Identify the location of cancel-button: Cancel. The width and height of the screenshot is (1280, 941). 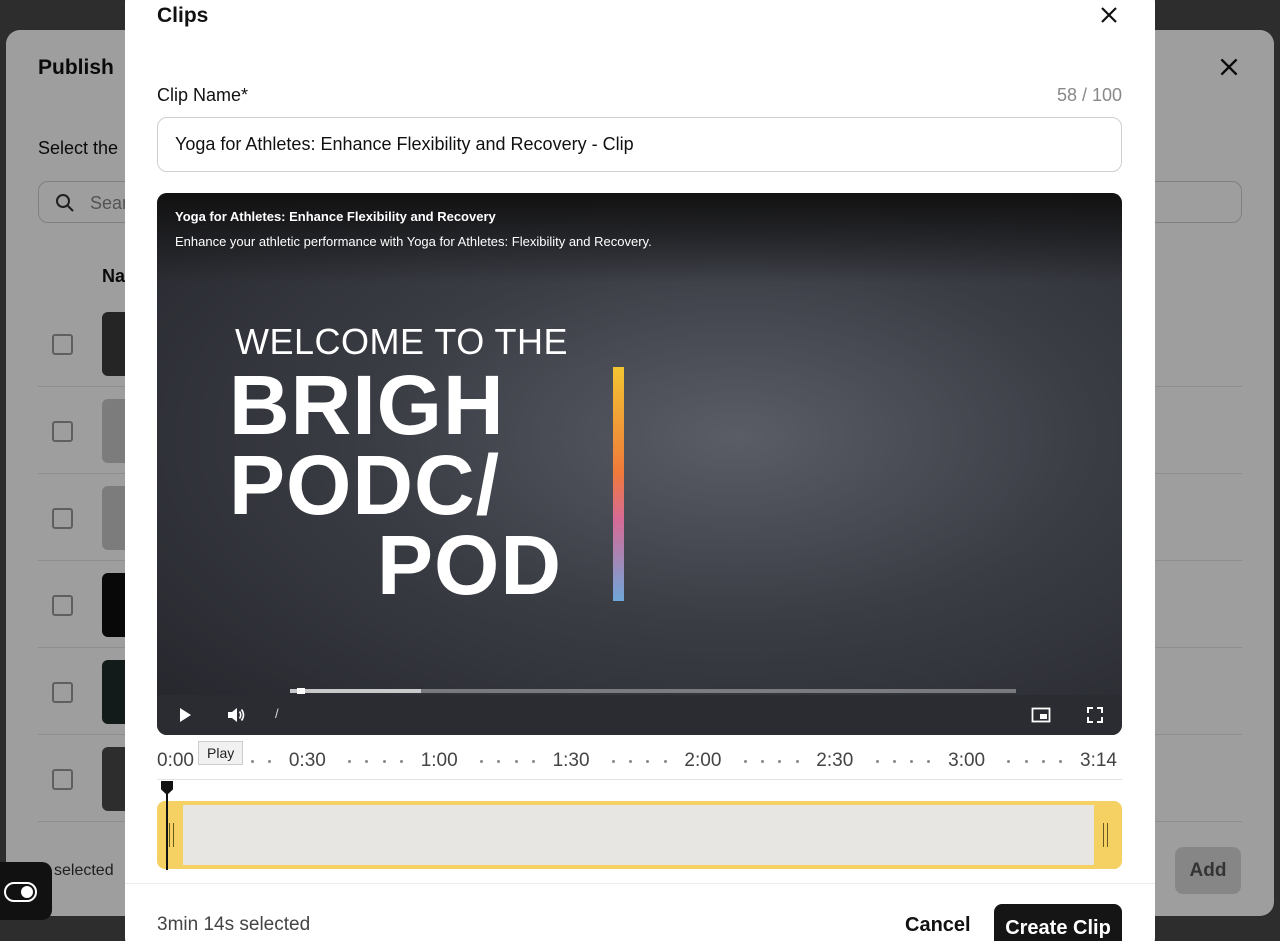
(938, 925).